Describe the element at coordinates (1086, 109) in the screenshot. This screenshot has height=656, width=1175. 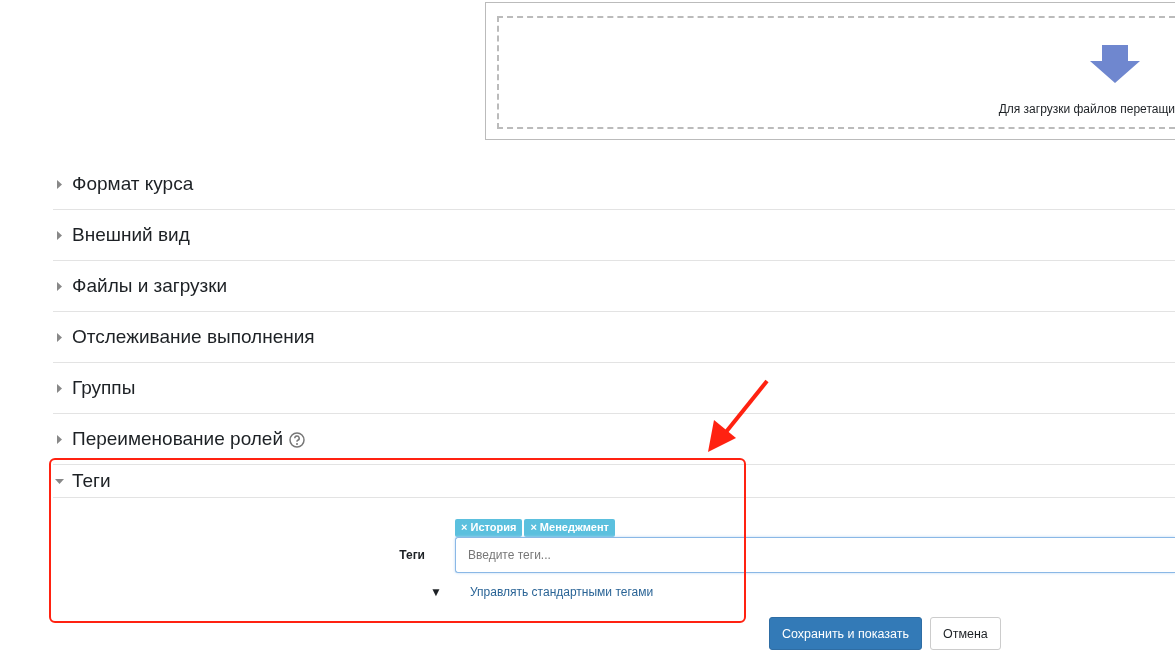
I see `drop-hint: Для загрузки файлов перетащи` at that location.